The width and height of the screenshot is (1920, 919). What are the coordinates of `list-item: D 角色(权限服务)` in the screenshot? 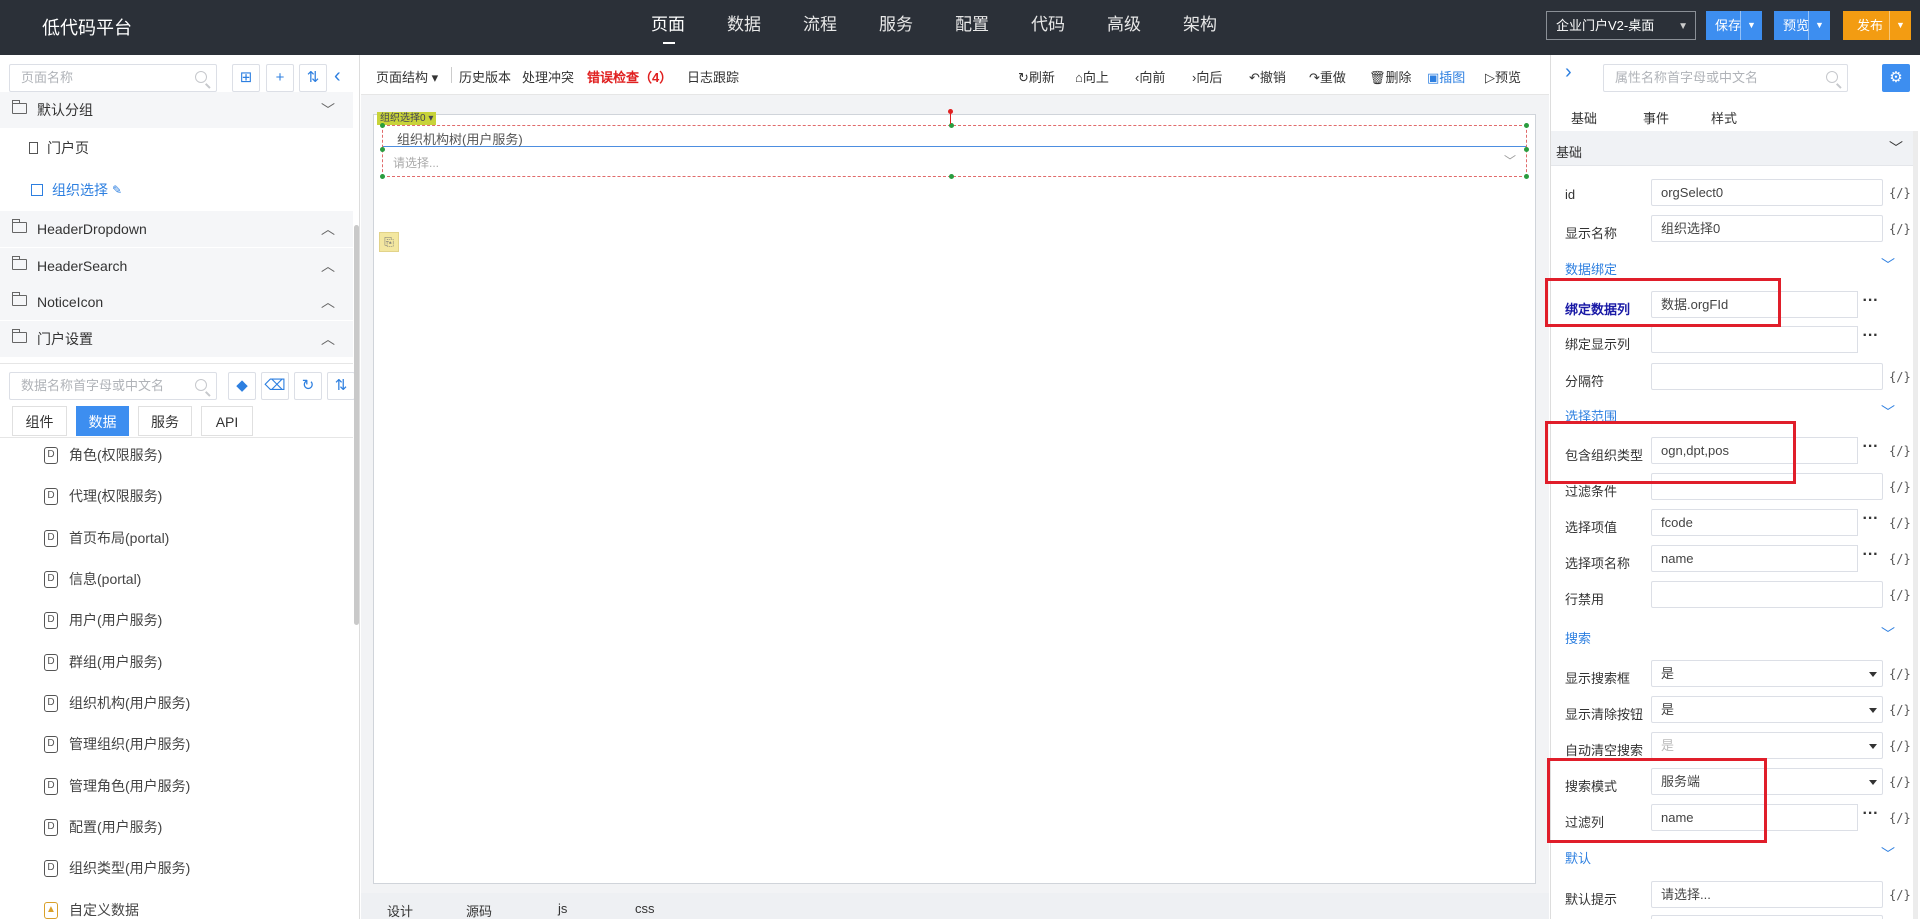 It's located at (176, 455).